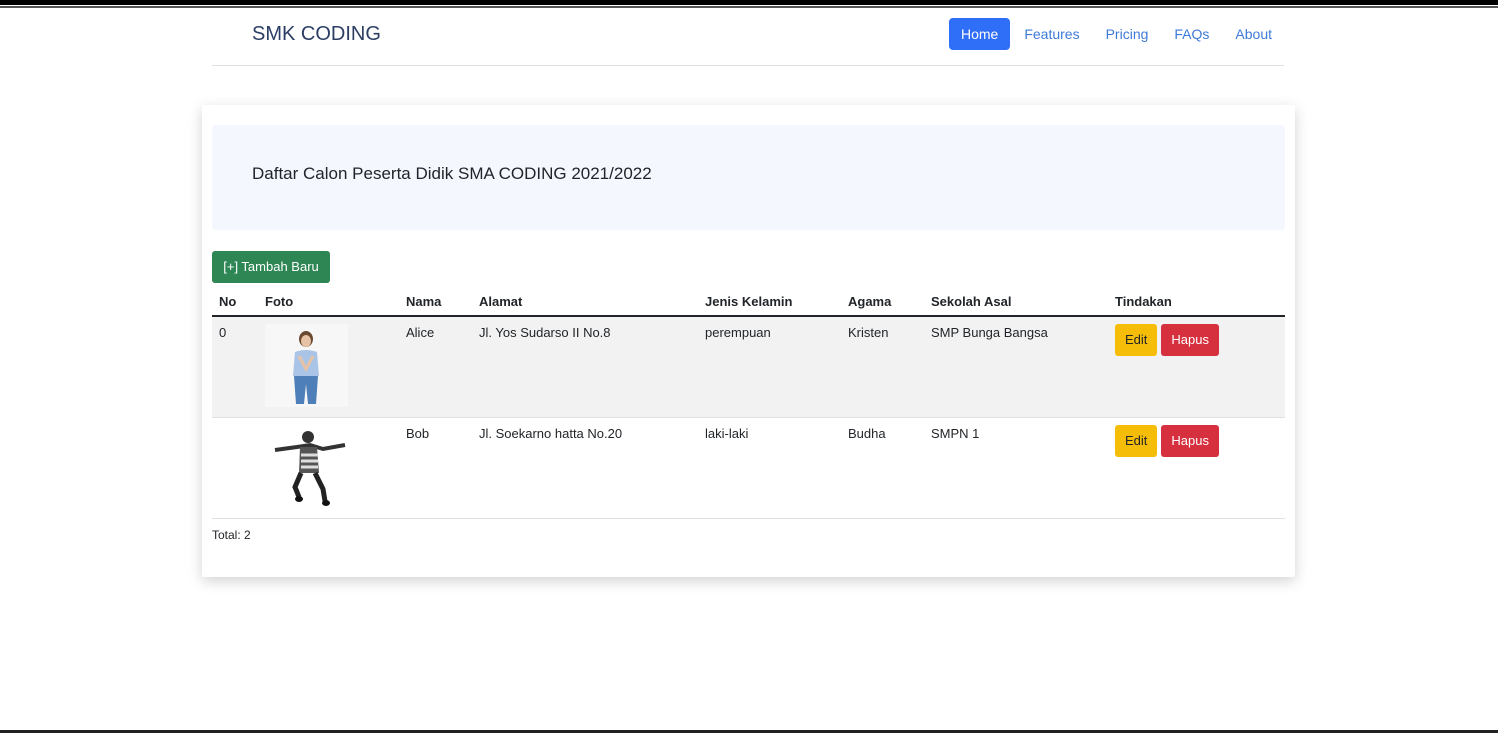  Describe the element at coordinates (585, 367) in the screenshot. I see `cell-alamat: Jl. Yos Sudarso II No.8` at that location.